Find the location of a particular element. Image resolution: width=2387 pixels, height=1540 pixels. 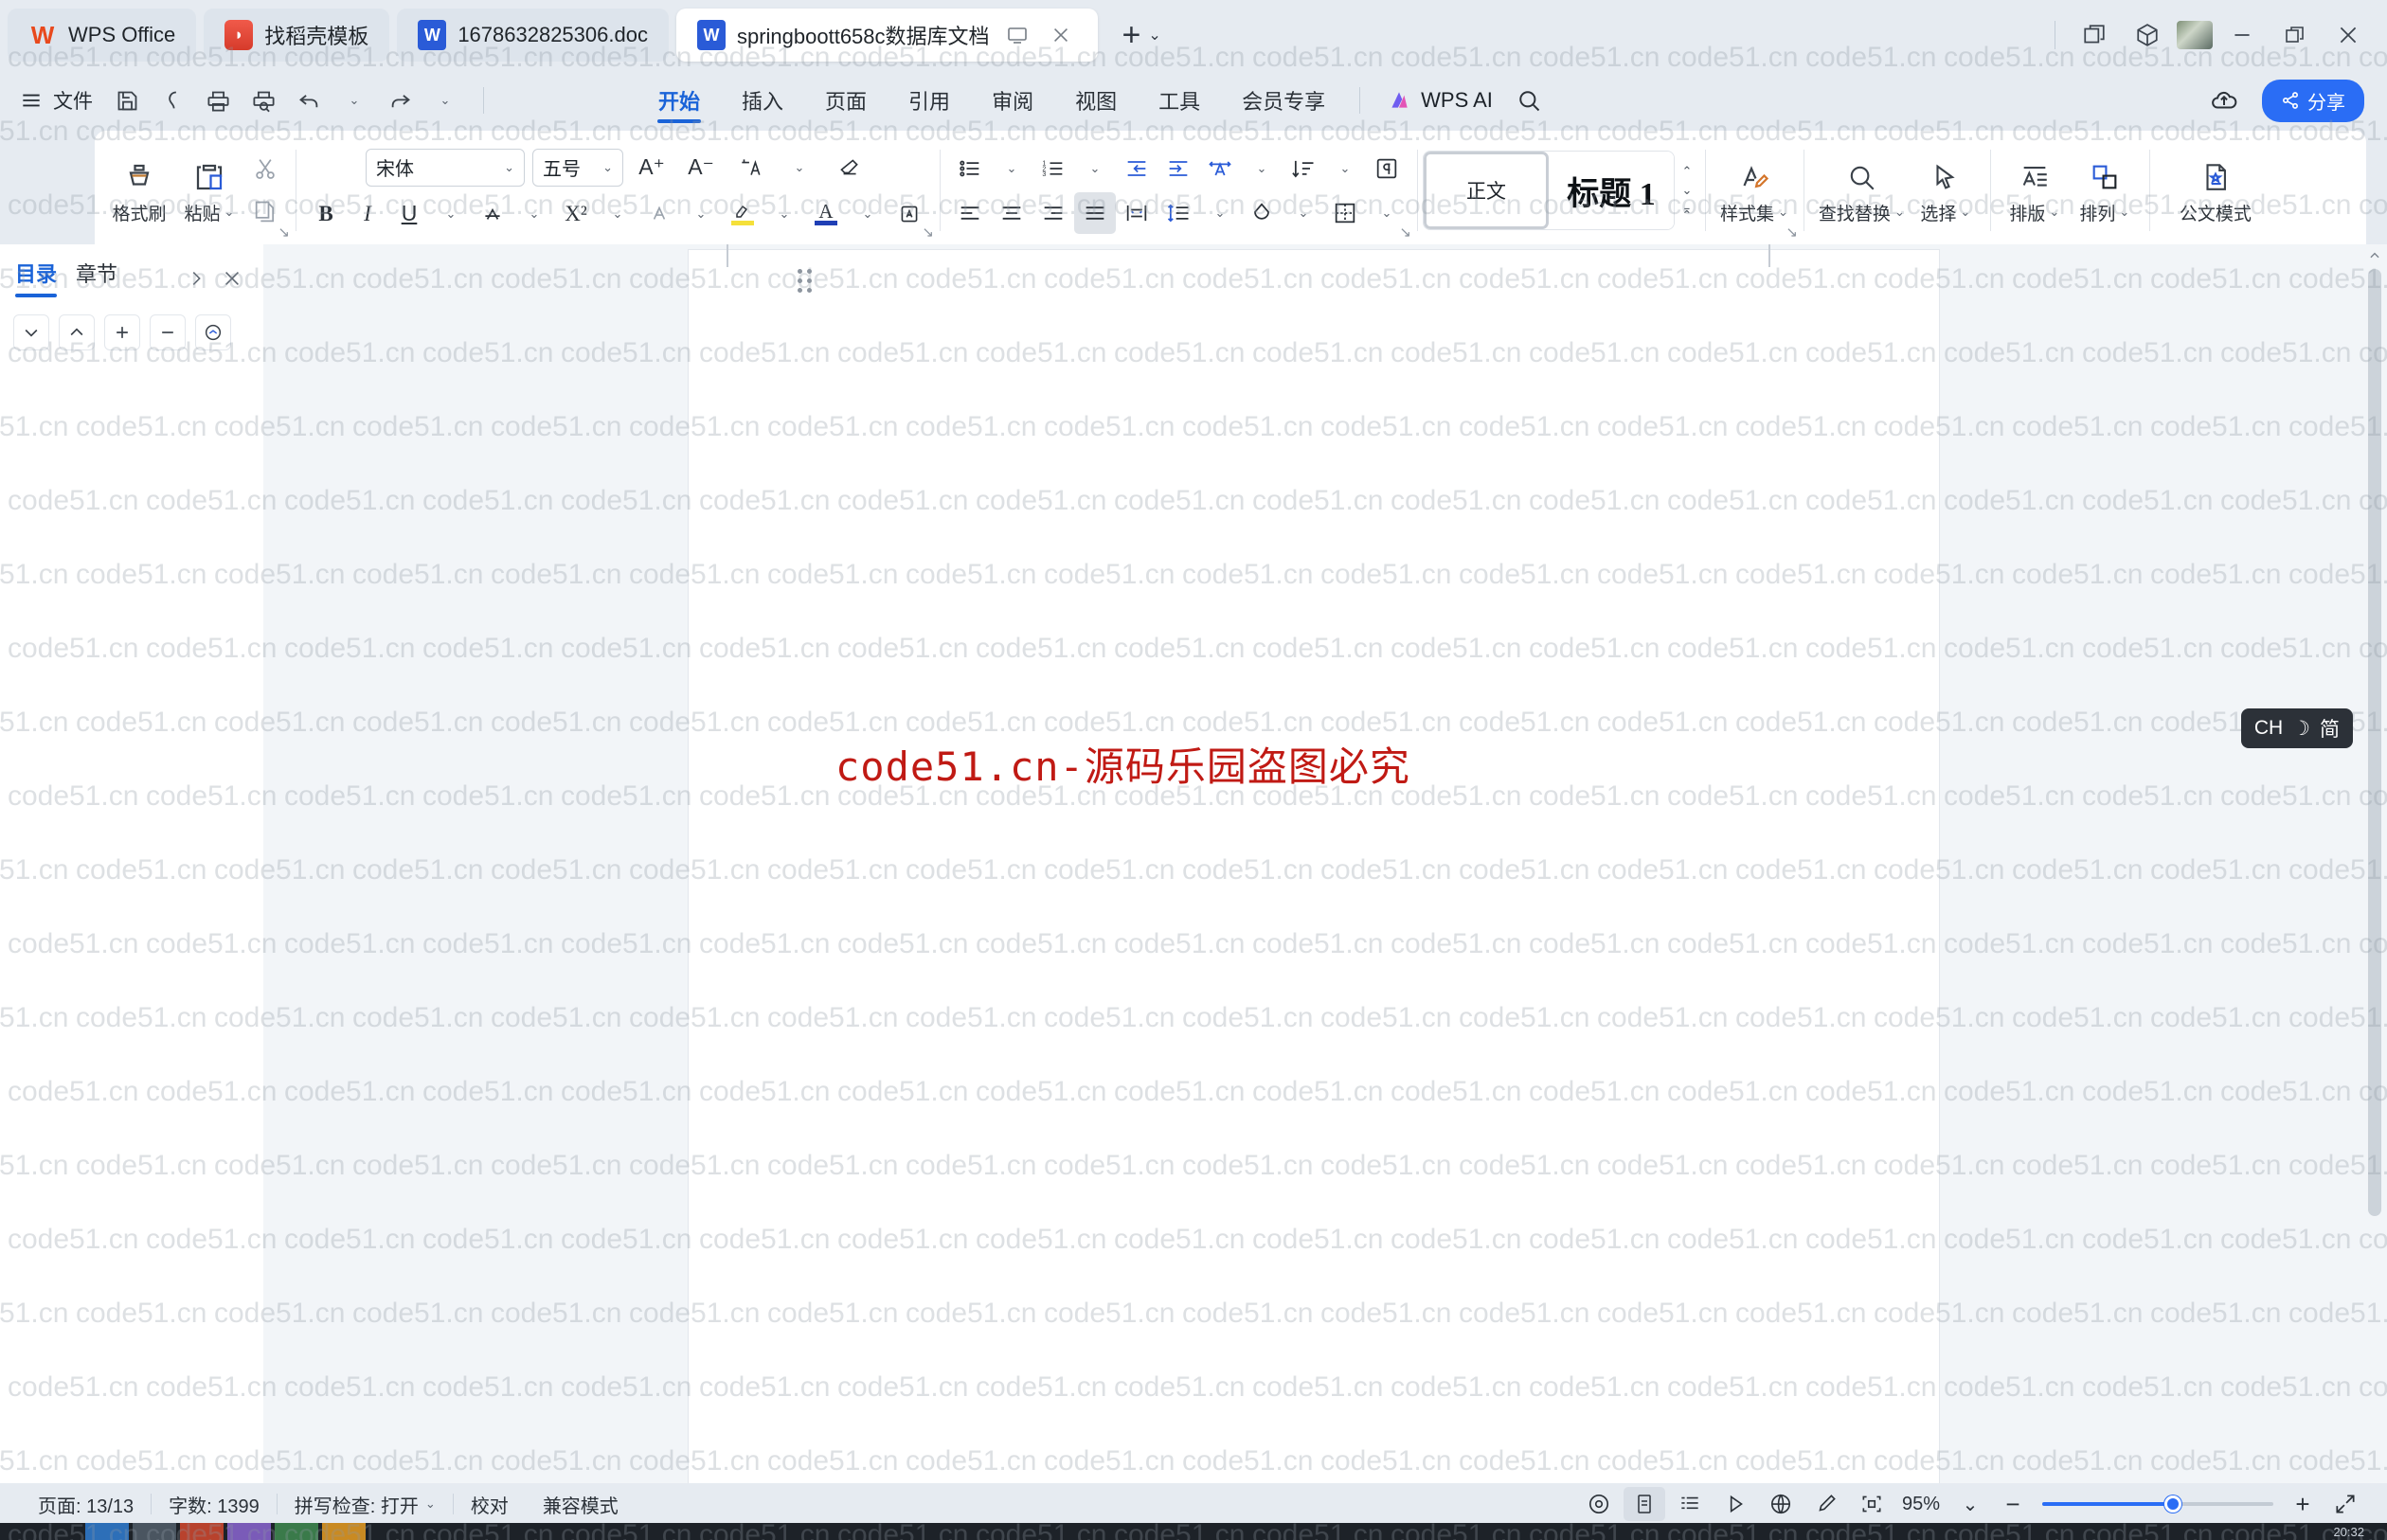

fit-page-icon is located at coordinates (1872, 1504).